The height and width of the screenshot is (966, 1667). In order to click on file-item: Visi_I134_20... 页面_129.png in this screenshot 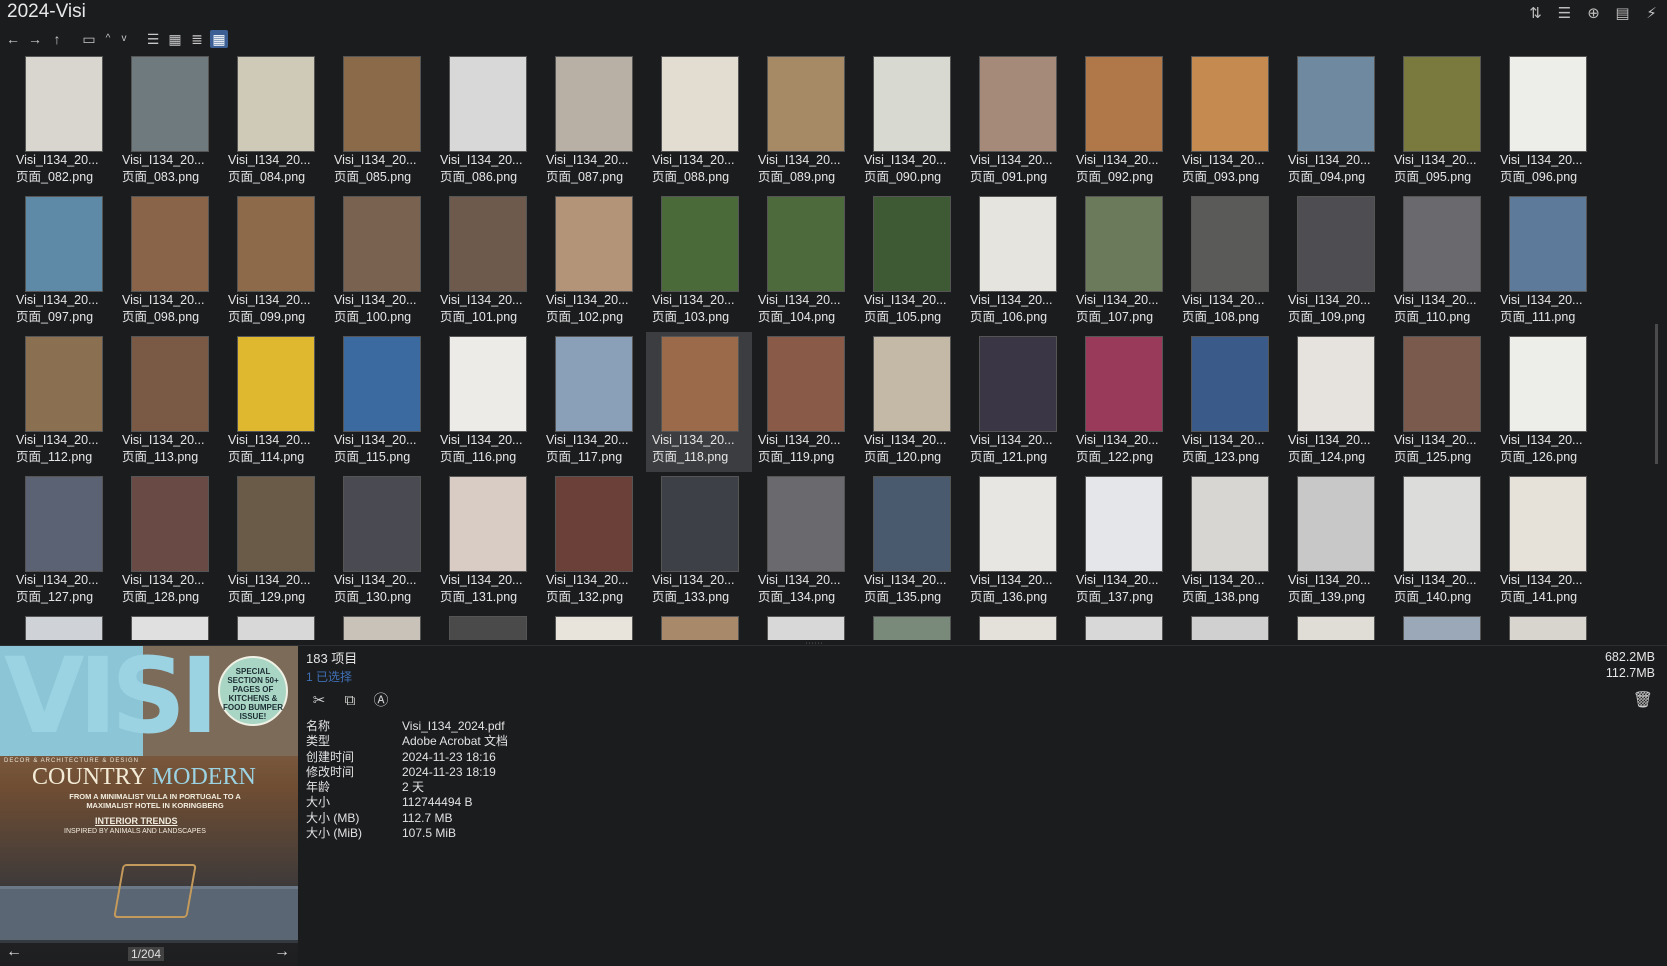, I will do `click(275, 542)`.